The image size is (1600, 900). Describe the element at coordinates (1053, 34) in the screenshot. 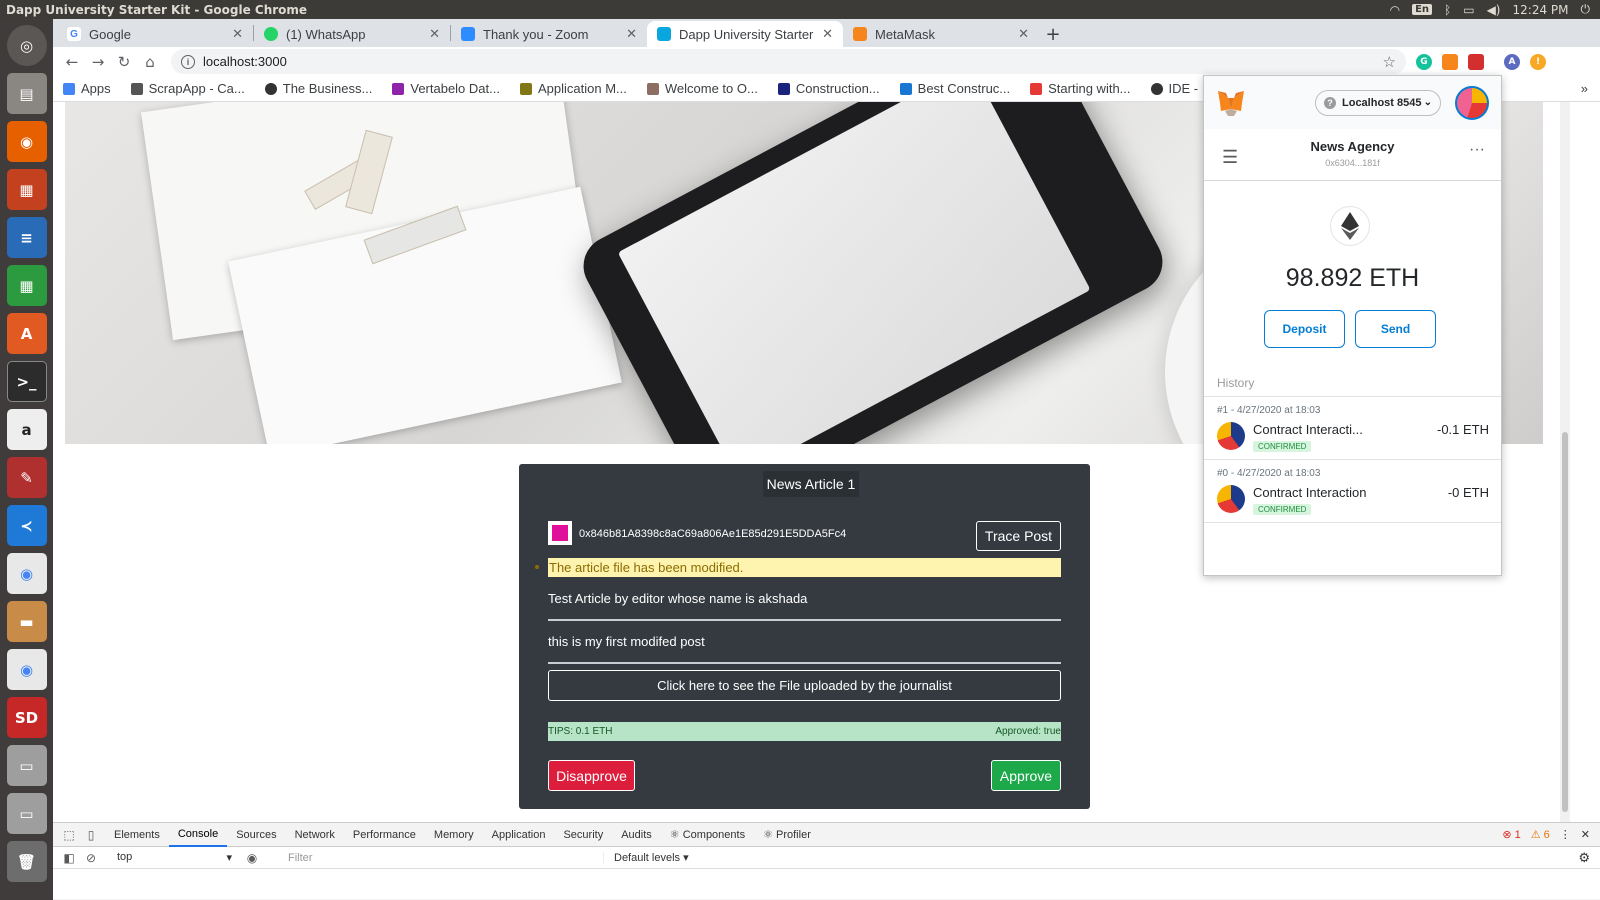

I see `new-tab-button: +` at that location.